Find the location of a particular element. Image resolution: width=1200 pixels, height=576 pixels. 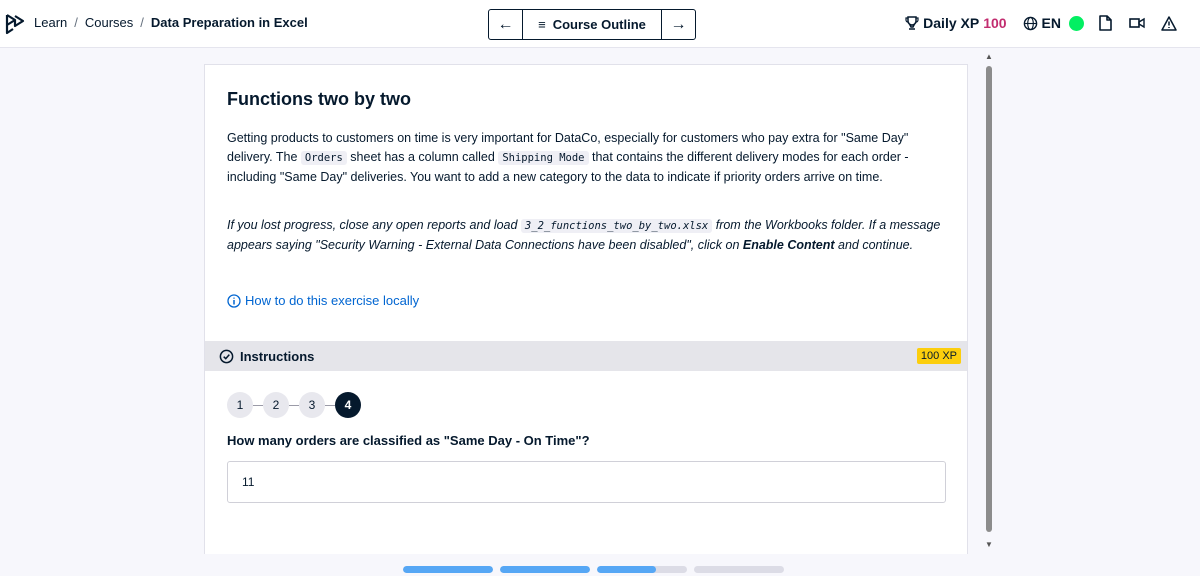

daily-xp: Daily XP 100 is located at coordinates (956, 23).